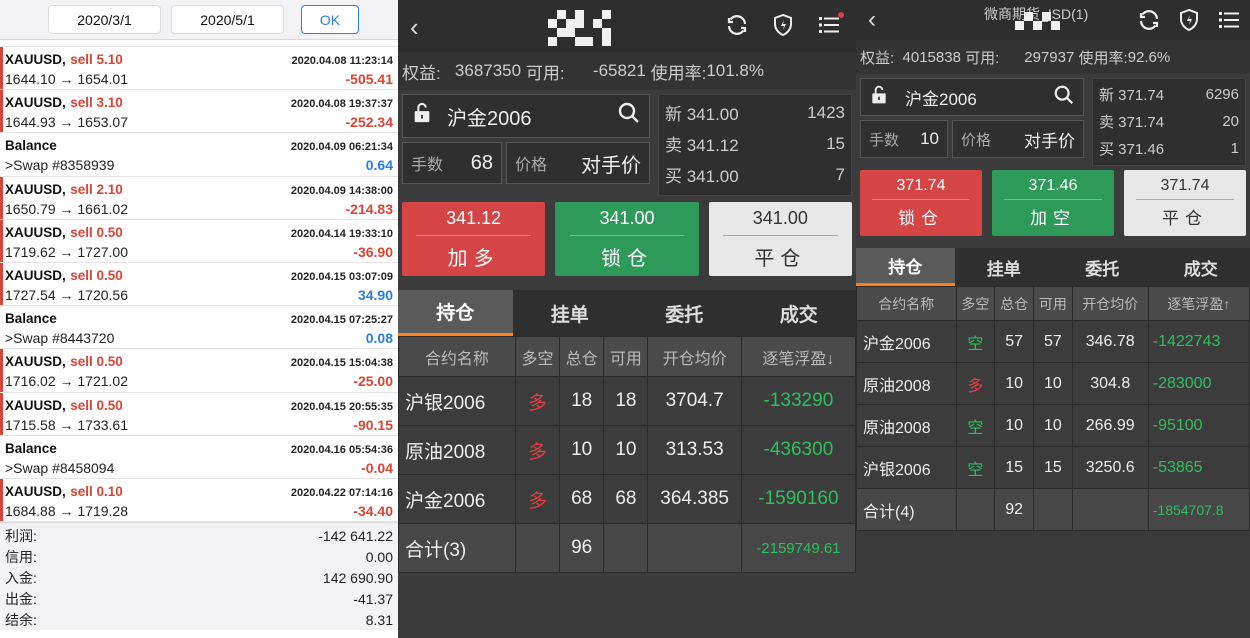 This screenshot has height=638, width=1250. I want to click on quote-box: 新 371.74 6296 卖 371.74 20 买 371.46 1, so click(1169, 122).